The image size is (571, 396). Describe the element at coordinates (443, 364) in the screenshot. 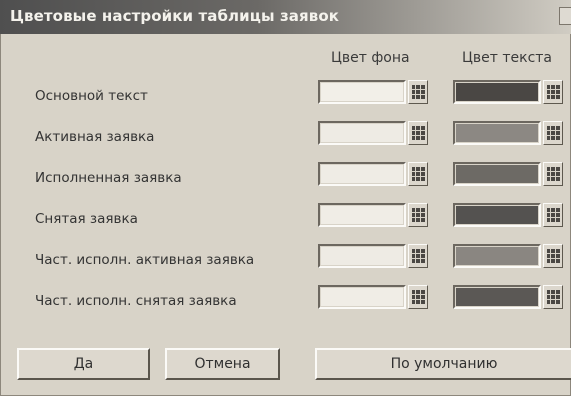

I see `default-button: По умолчанию` at that location.